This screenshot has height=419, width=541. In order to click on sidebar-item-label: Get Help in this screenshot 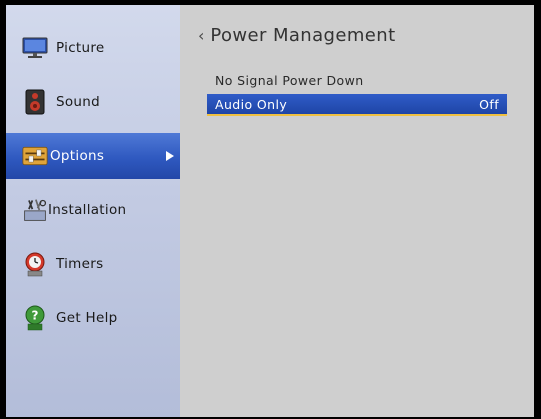, I will do `click(87, 318)`.